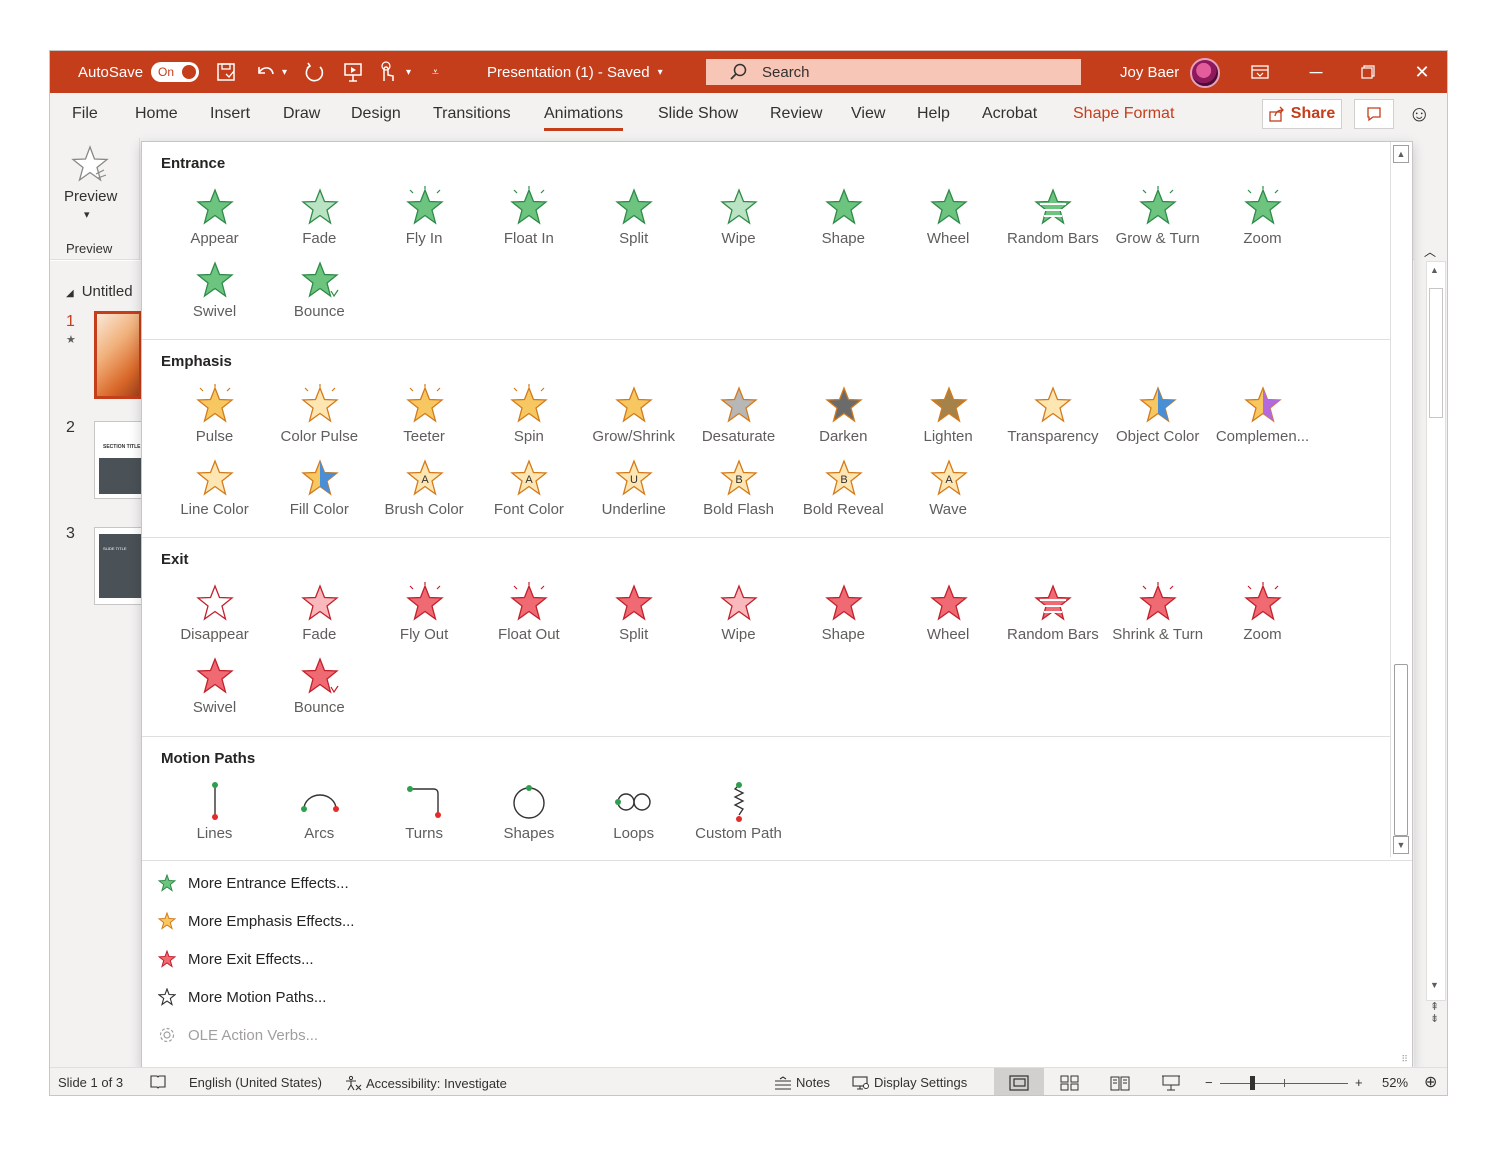 The height and width of the screenshot is (1152, 1500). Describe the element at coordinates (319, 690) in the screenshot. I see `exit-effect-bounce: Bounce` at that location.